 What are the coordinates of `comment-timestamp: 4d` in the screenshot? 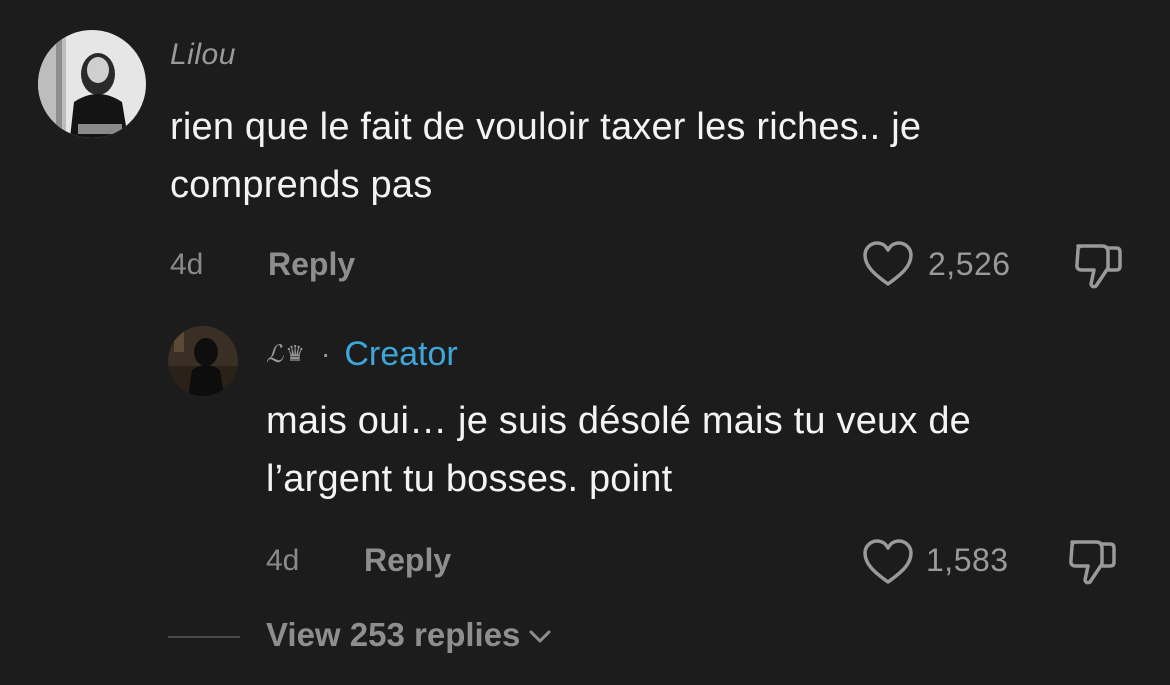 It's located at (187, 264).